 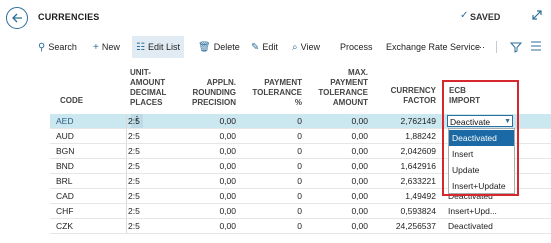 I want to click on col-header-payment-tolerance: PAYMENT TOLERANCE %, so click(x=276, y=93).